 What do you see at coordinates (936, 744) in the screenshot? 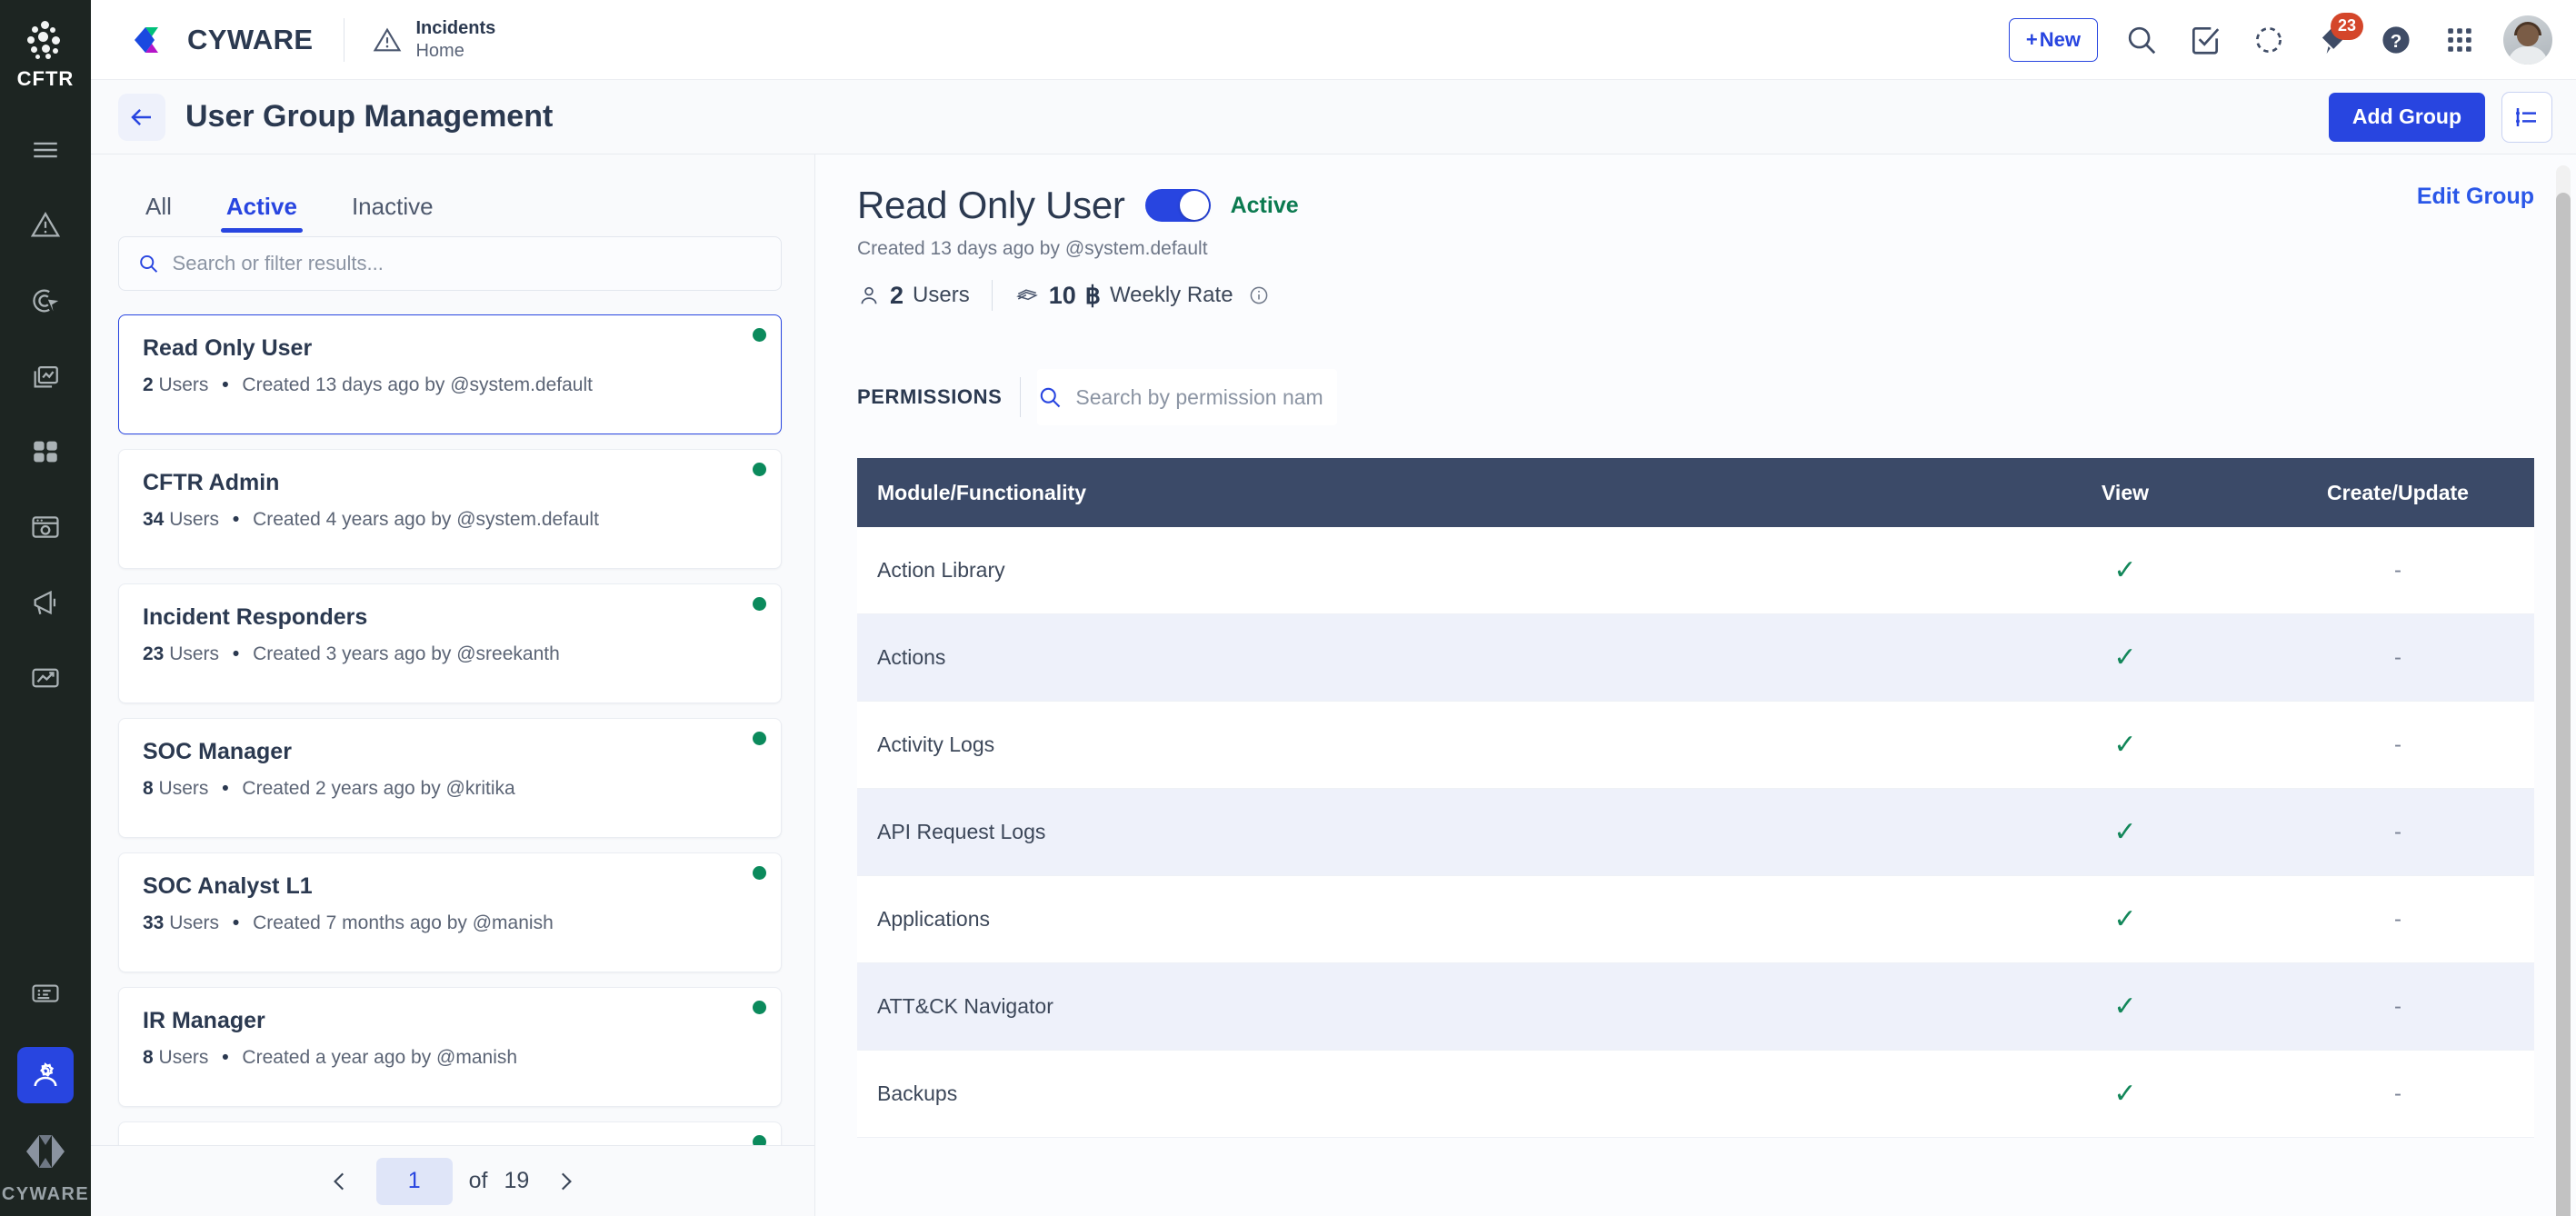
I see `cell-module: Activity Logs` at bounding box center [936, 744].